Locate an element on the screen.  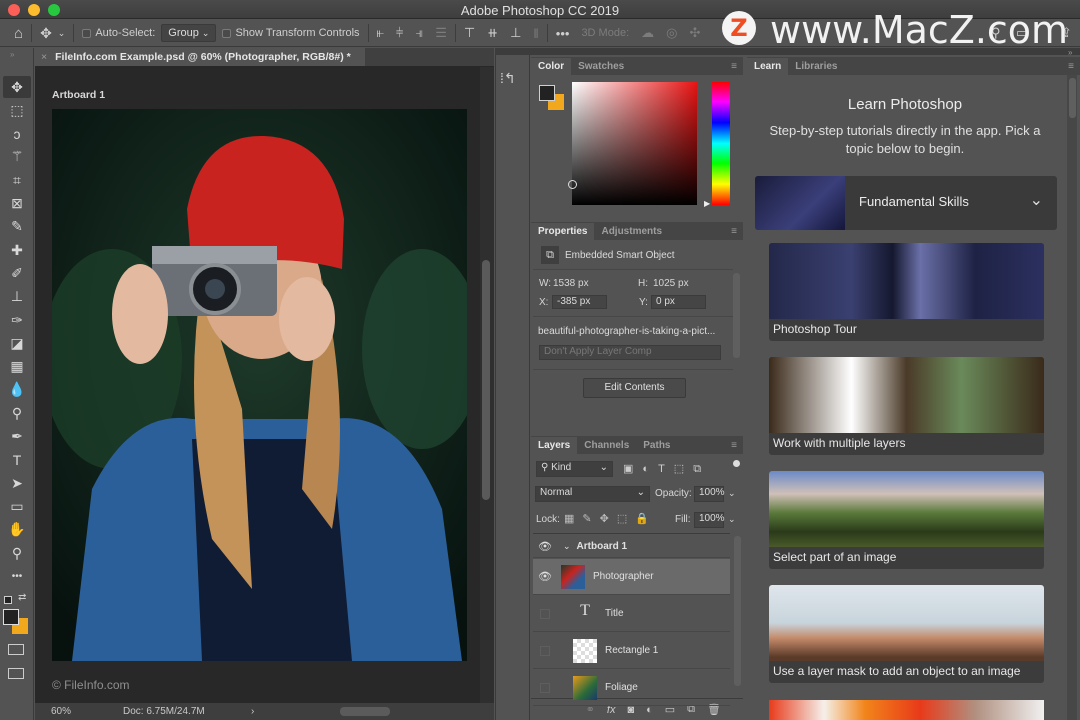
filter-toggle is located at coordinates (736, 463).